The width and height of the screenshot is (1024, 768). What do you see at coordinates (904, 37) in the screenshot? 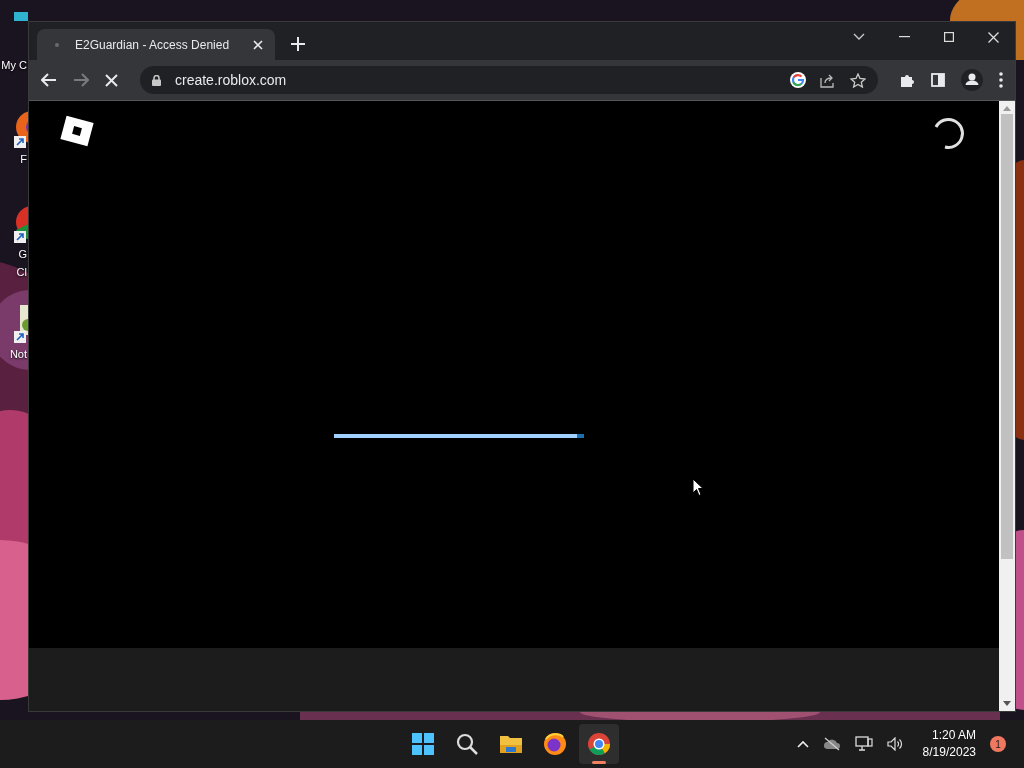
I see `minimize-icon` at bounding box center [904, 37].